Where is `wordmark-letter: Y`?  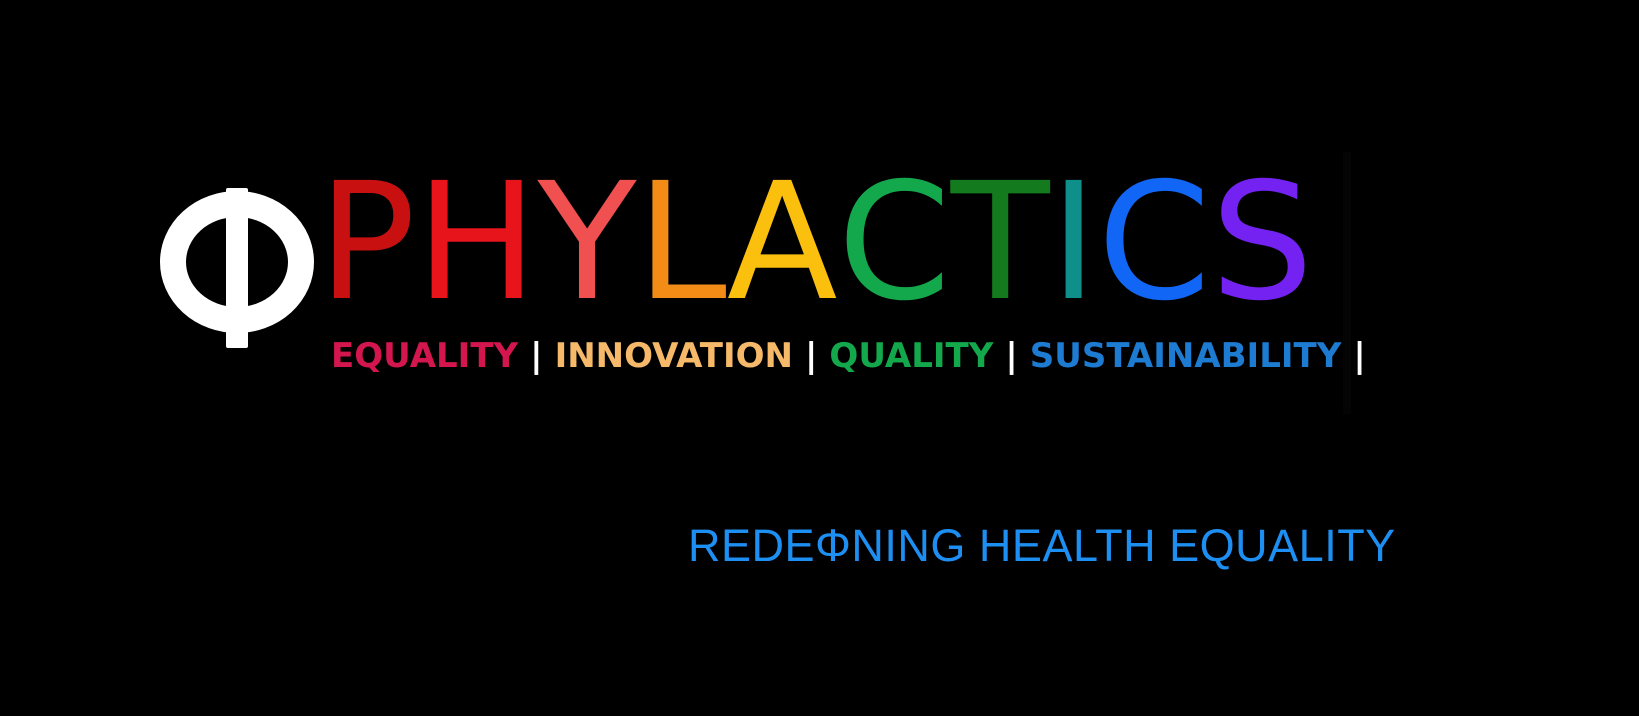 wordmark-letter: Y is located at coordinates (587, 243).